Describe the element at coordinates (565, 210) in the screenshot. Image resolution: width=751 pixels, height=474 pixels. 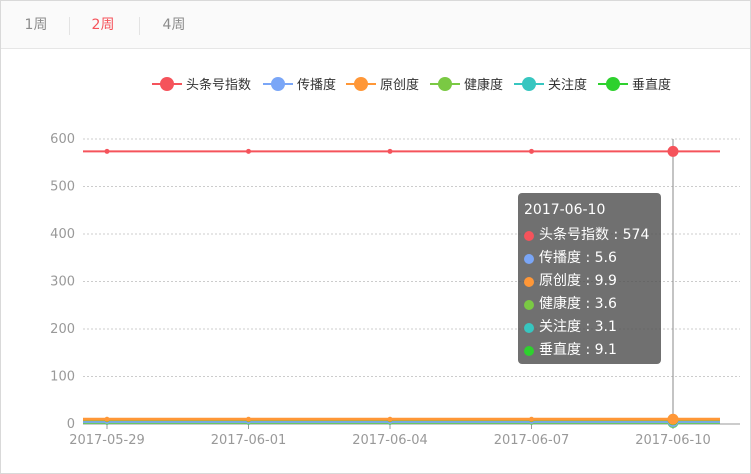
I see `tooltip-date: 2017-06-10` at that location.